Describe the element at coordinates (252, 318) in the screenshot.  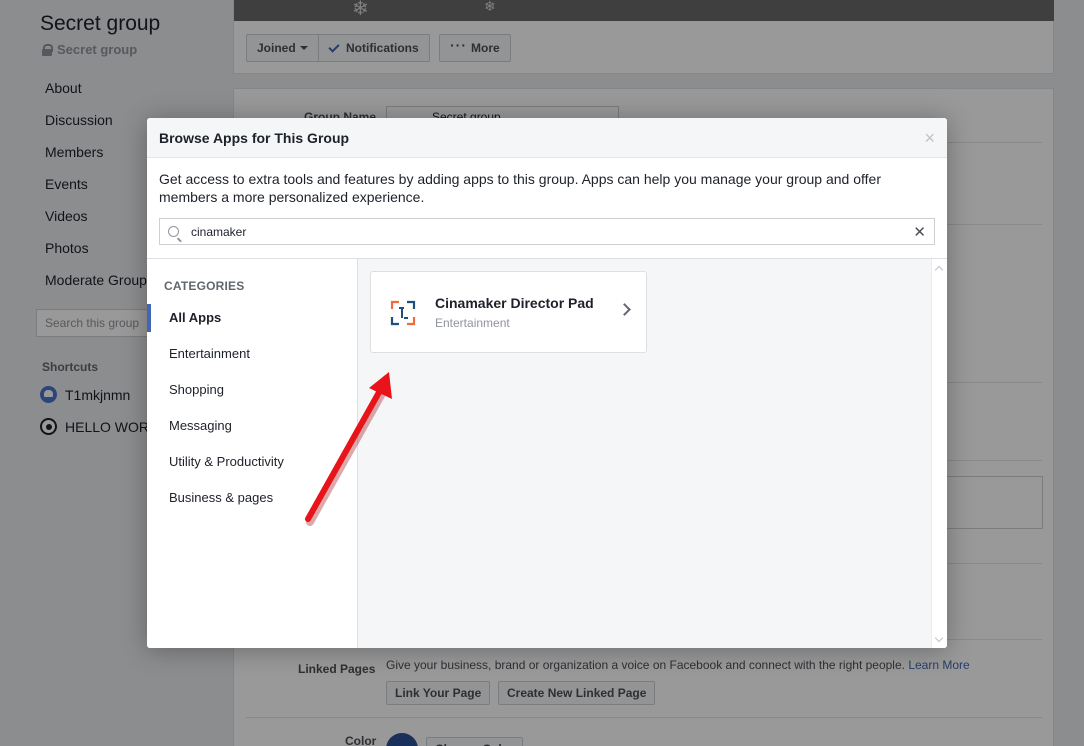
I see `category-all-apps: All Apps` at that location.